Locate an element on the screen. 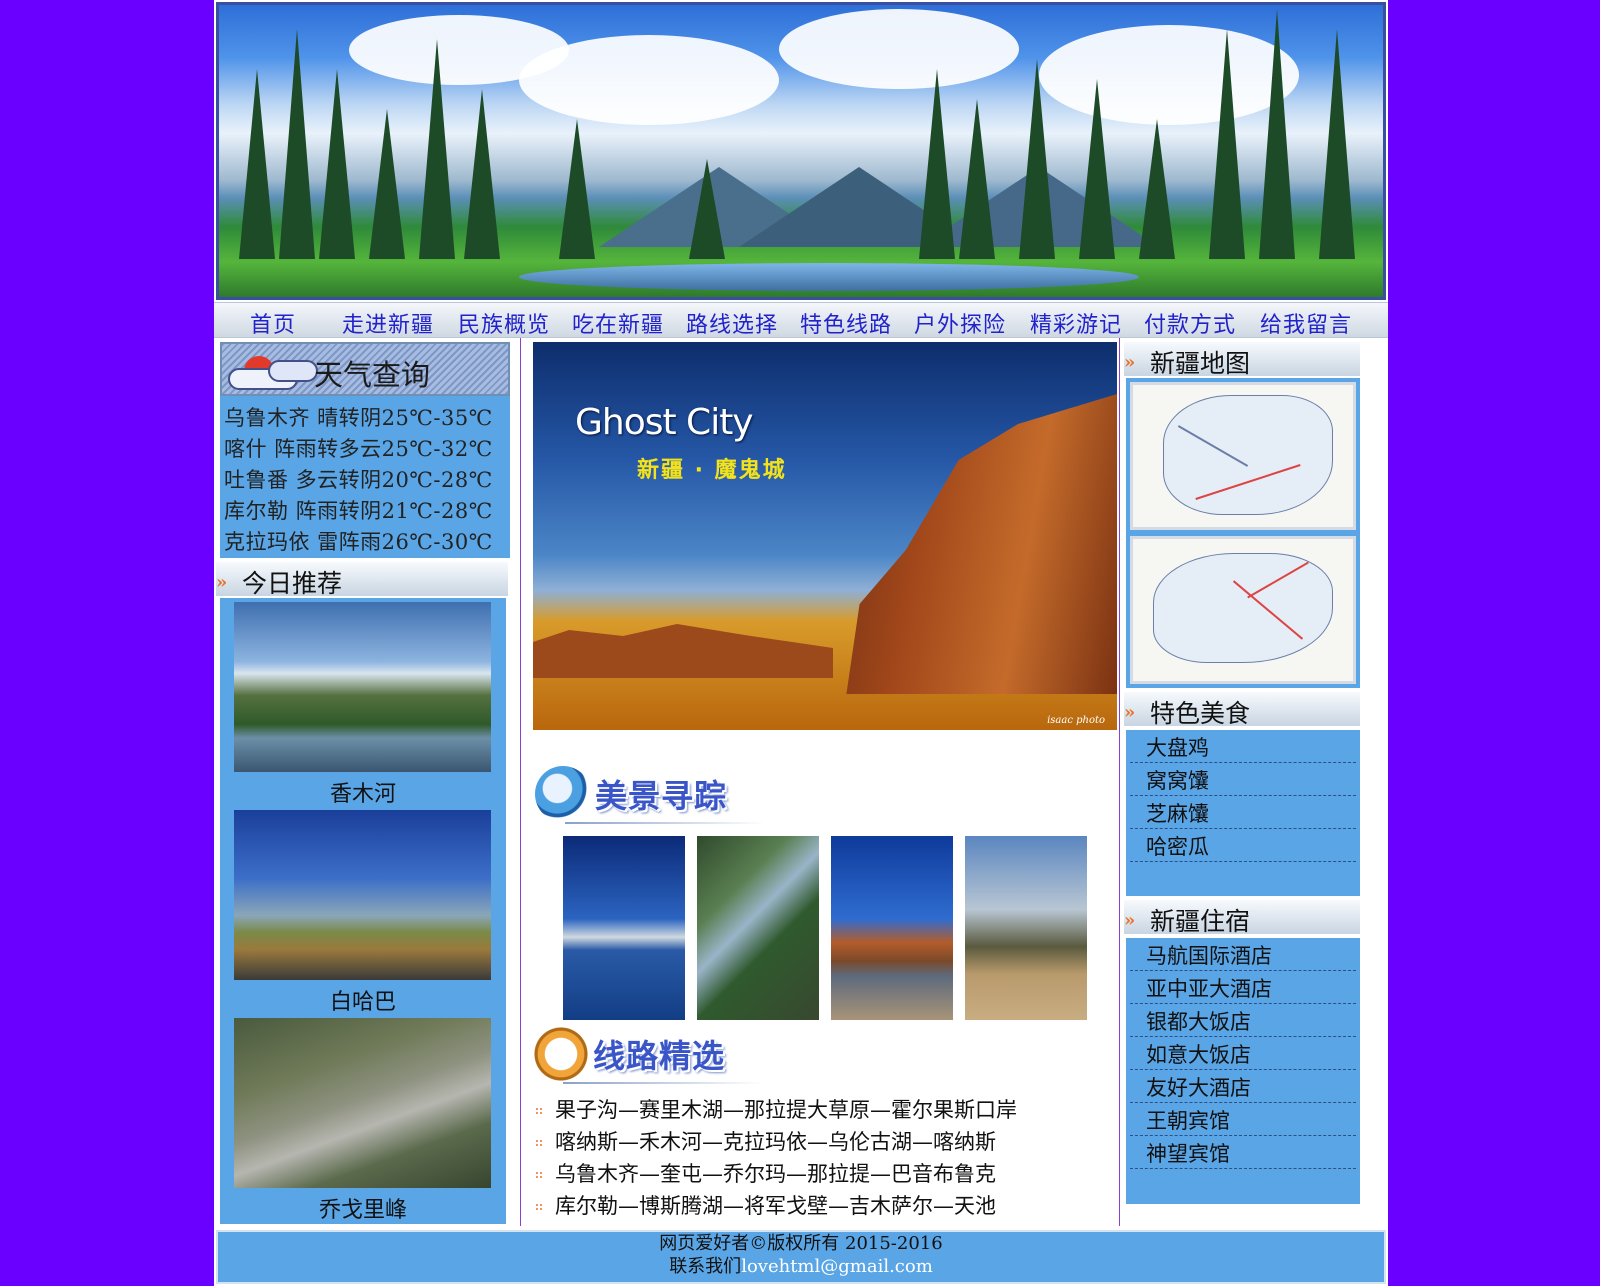 Image resolution: width=1600 pixels, height=1286 pixels. map-title: 新疆地图 is located at coordinates (1200, 363).